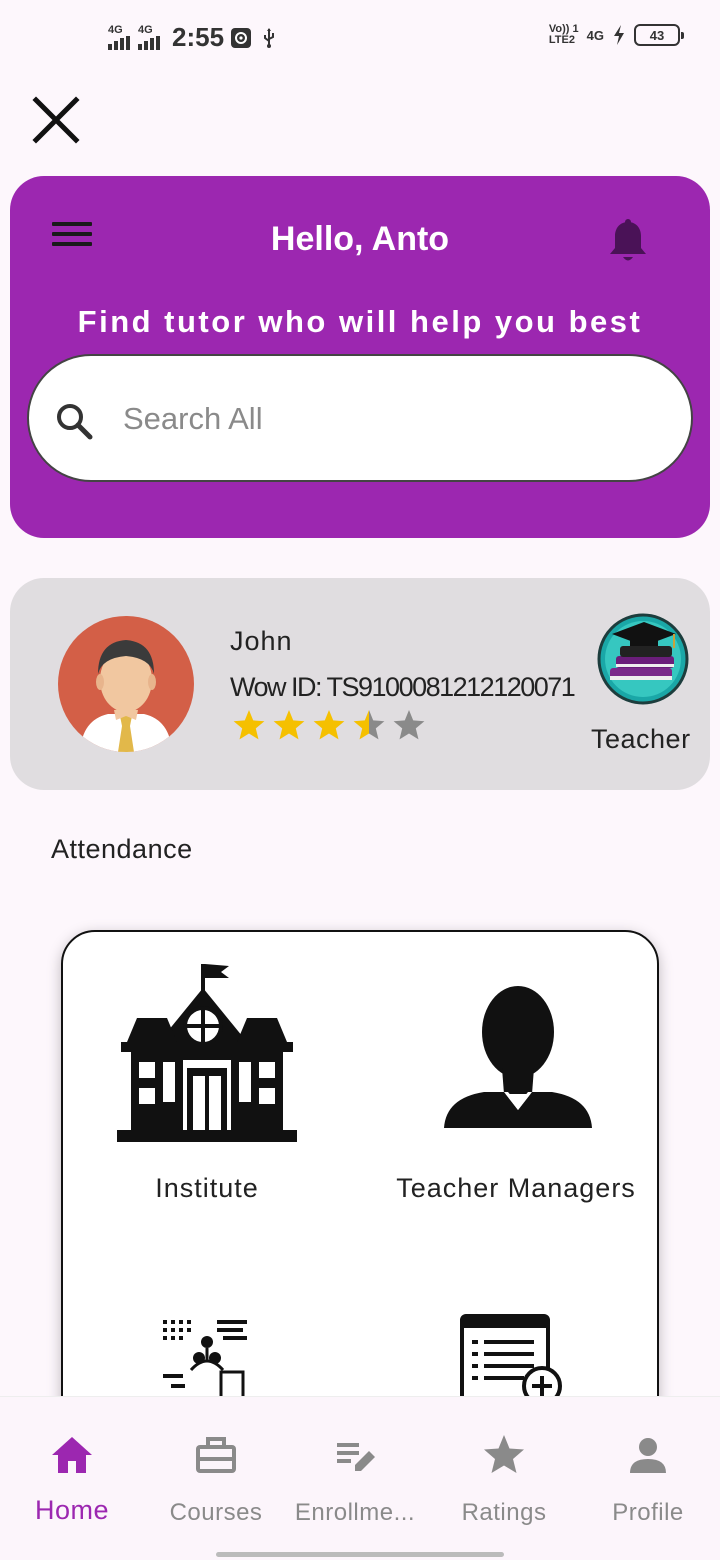 The image size is (720, 1560). Describe the element at coordinates (643, 659) in the screenshot. I see `teacher-books-icon` at that location.